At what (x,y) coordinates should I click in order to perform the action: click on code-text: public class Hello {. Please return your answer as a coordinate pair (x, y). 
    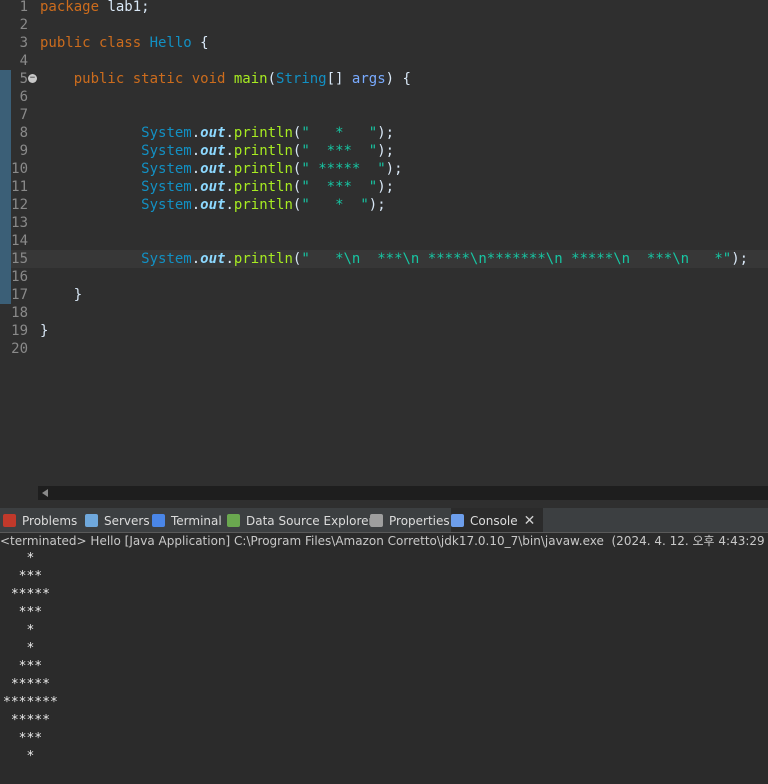
    Looking at the image, I should click on (124, 43).